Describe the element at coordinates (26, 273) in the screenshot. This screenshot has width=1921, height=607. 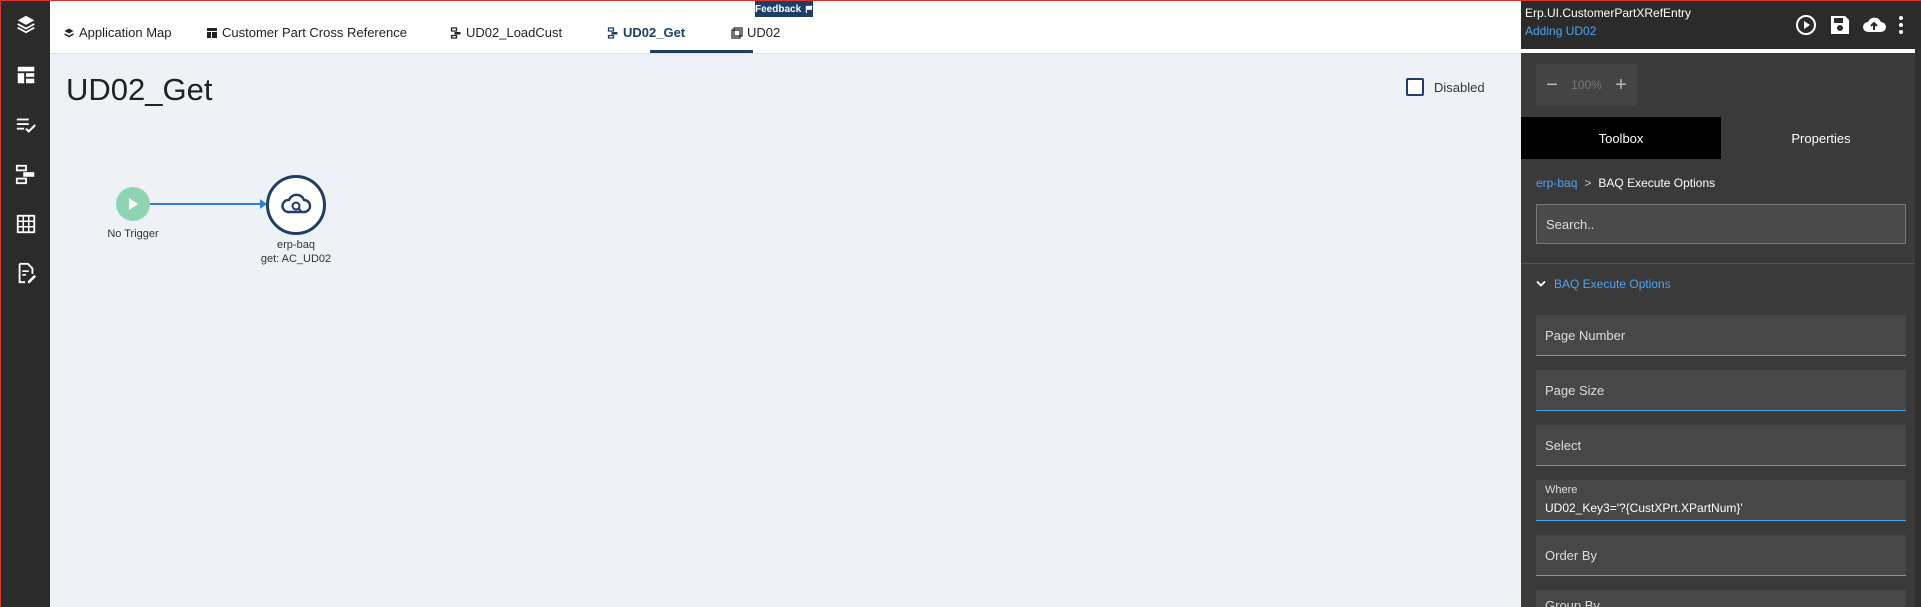
I see `edit-doc-icon` at that location.